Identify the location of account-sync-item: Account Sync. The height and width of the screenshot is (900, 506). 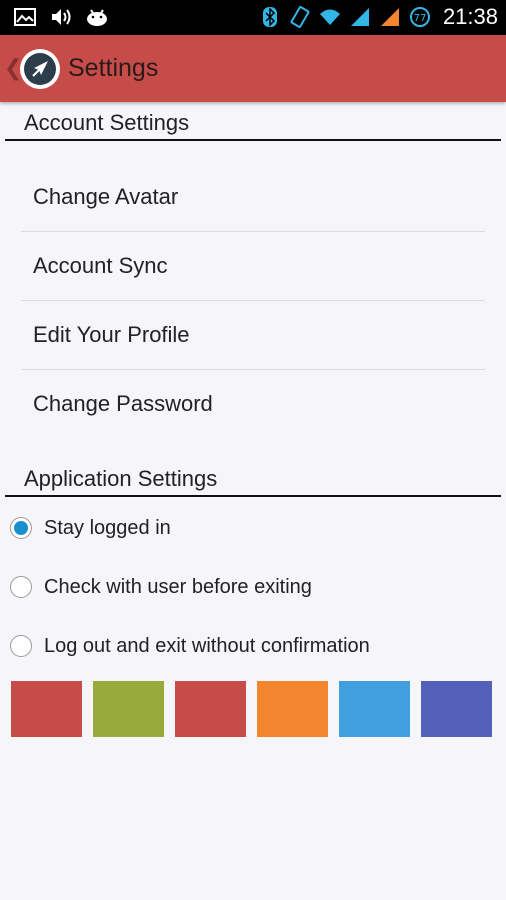
(253, 267).